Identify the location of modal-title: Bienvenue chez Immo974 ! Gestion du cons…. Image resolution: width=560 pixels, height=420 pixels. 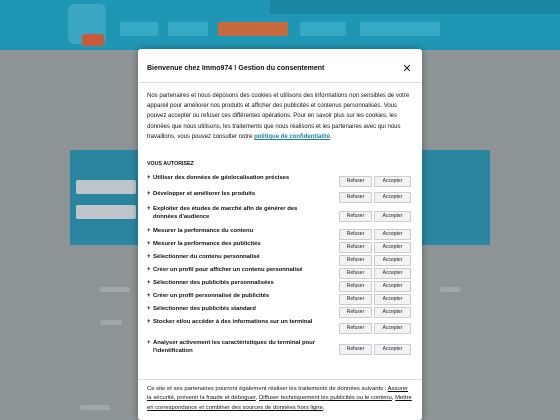
(236, 68).